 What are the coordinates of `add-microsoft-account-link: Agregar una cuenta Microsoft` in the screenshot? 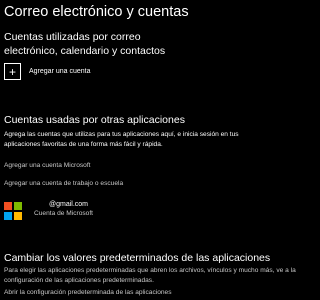 It's located at (47, 165).